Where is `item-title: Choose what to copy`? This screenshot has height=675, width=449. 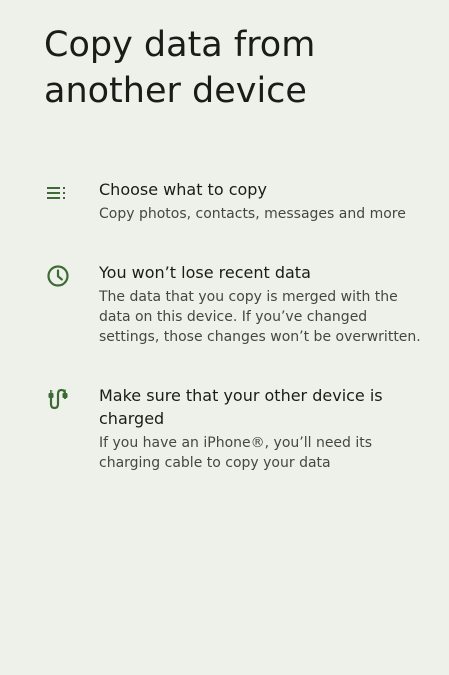 item-title: Choose what to copy is located at coordinates (183, 189).